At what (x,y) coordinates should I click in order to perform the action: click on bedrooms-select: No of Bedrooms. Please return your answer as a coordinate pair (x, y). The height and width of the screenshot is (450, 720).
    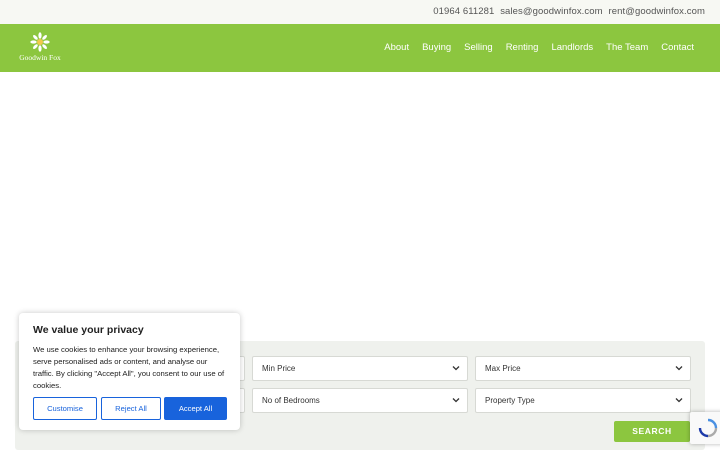
    Looking at the image, I should click on (360, 400).